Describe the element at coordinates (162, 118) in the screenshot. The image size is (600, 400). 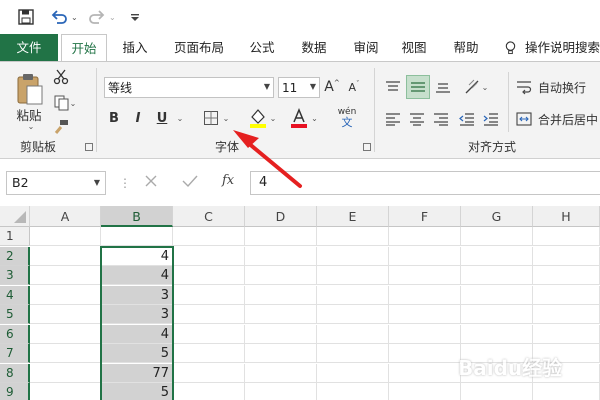
I see `underline-button: U` at that location.